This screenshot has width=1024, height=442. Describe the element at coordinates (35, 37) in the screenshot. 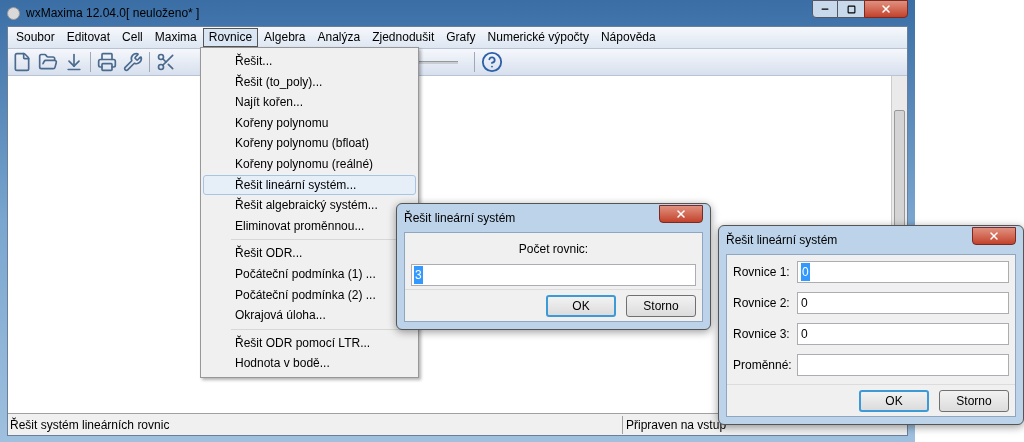

I see `menu-item: Soubor` at that location.